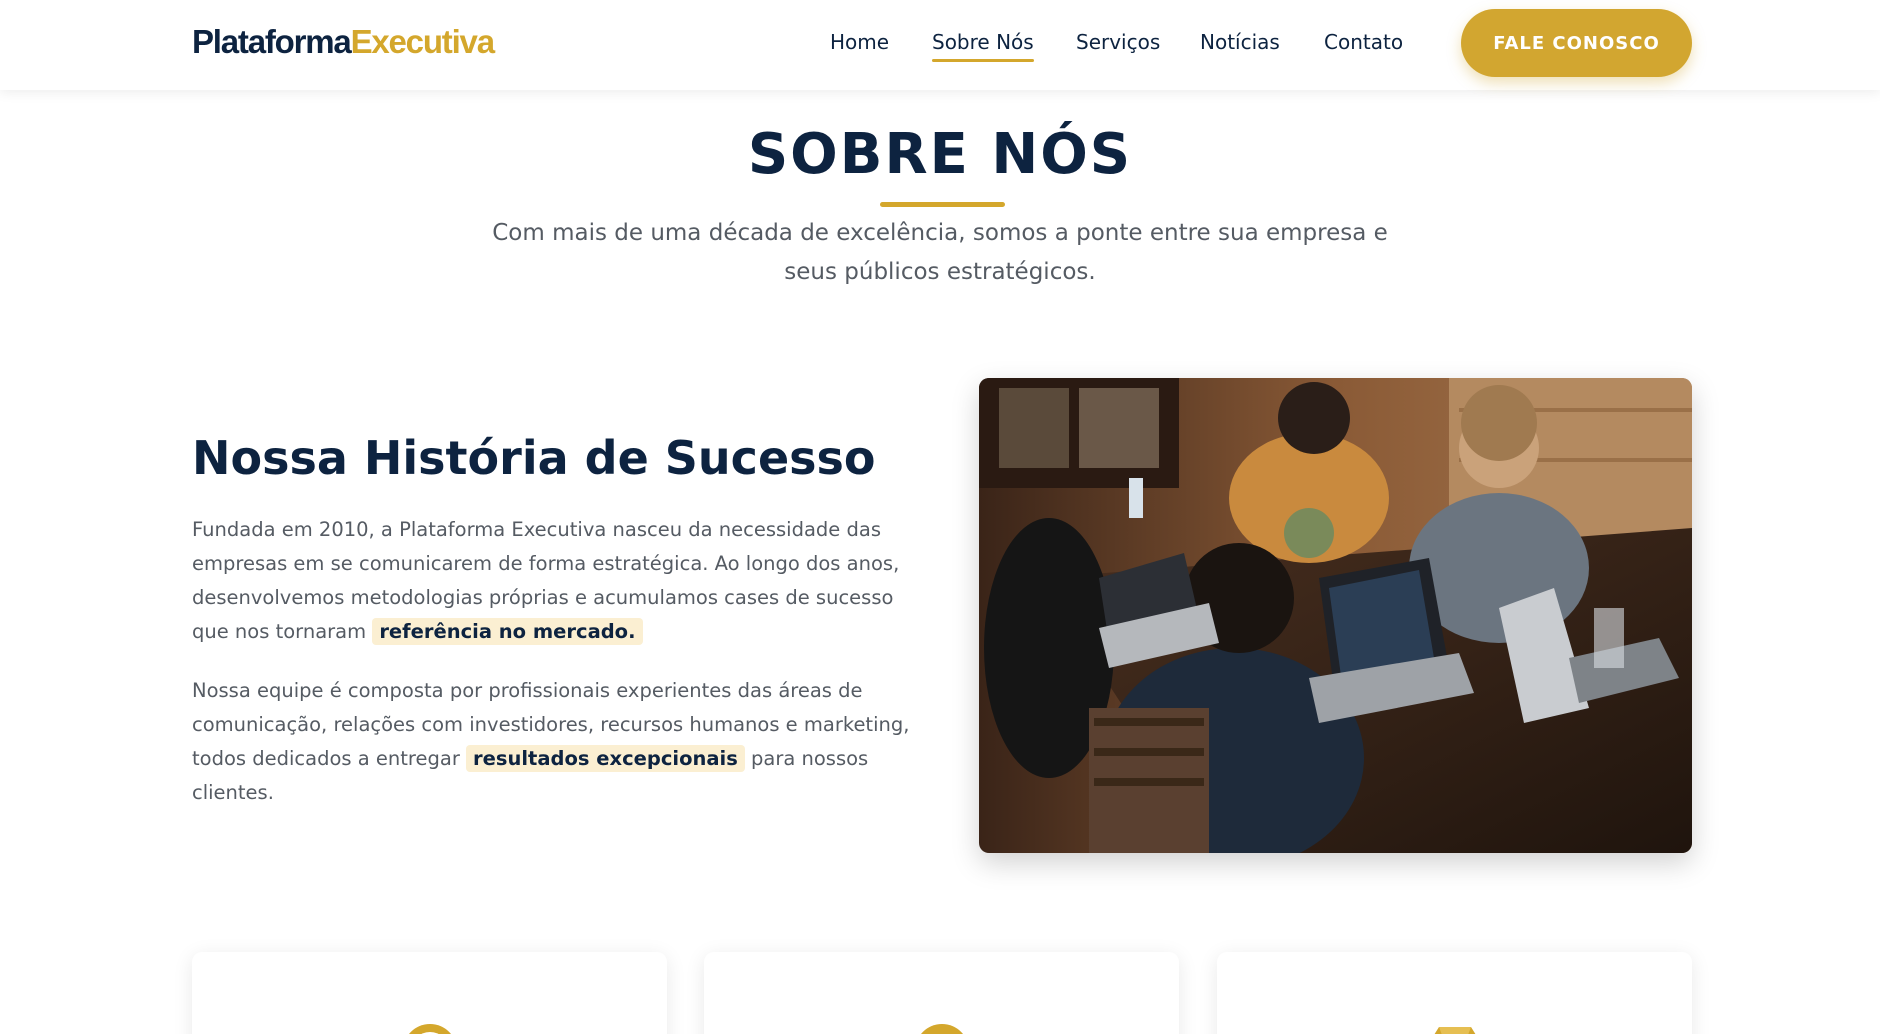 Image resolution: width=1880 pixels, height=1034 pixels. I want to click on highlight-referencia: referência no mercado., so click(507, 631).